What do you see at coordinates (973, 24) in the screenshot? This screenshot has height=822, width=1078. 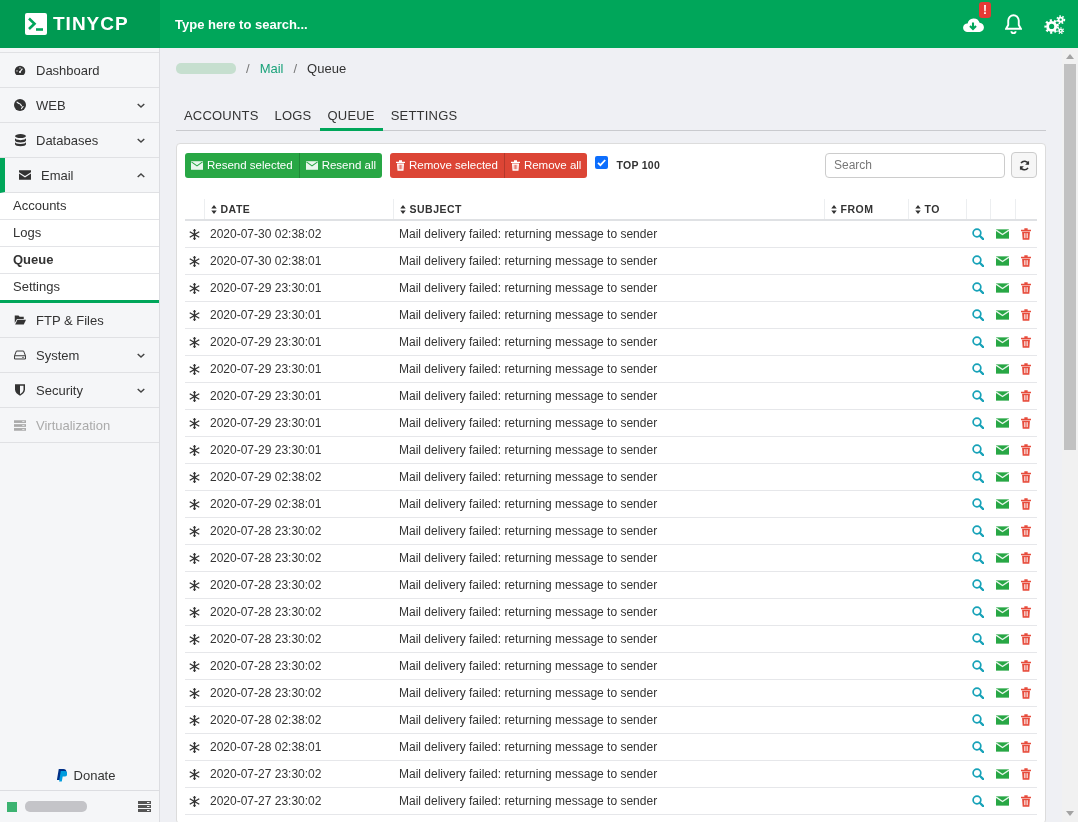 I see `cloud-download-icon` at bounding box center [973, 24].